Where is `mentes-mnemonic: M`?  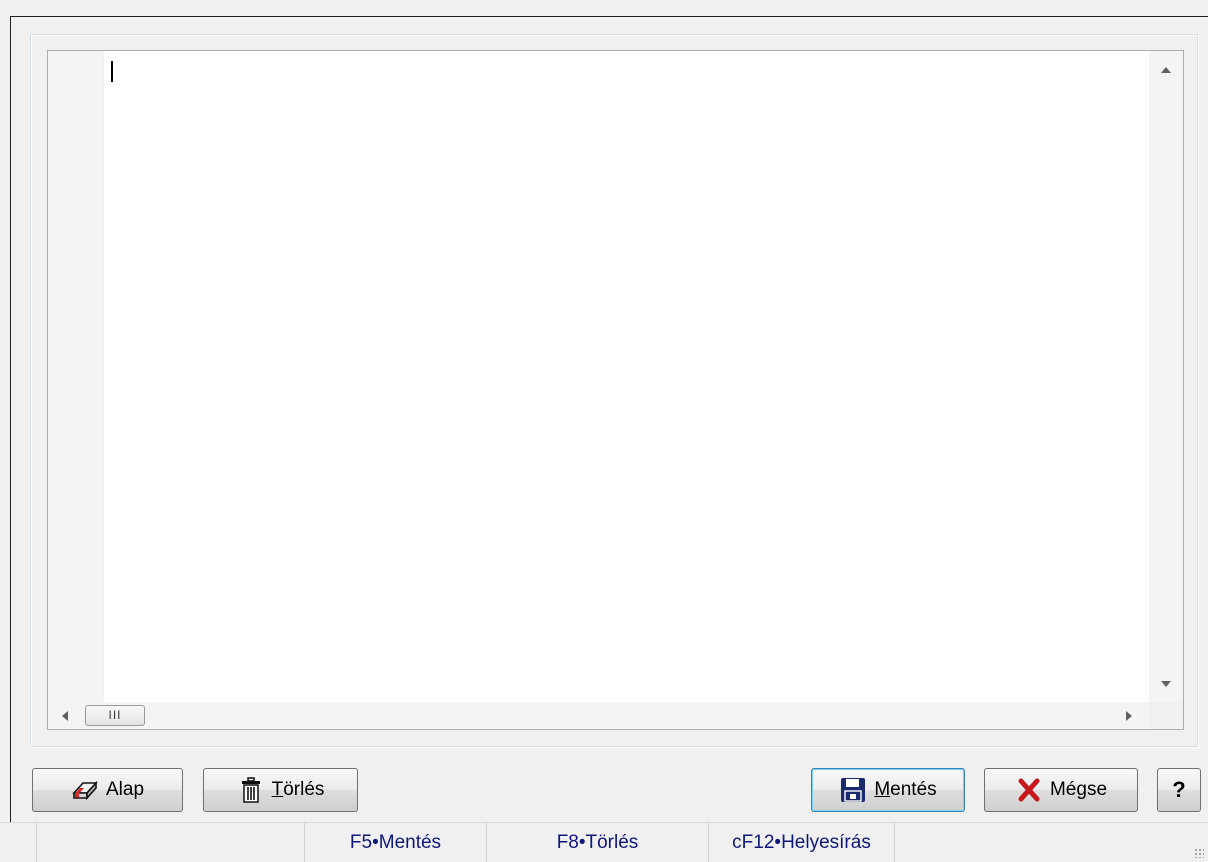 mentes-mnemonic: M is located at coordinates (882, 789).